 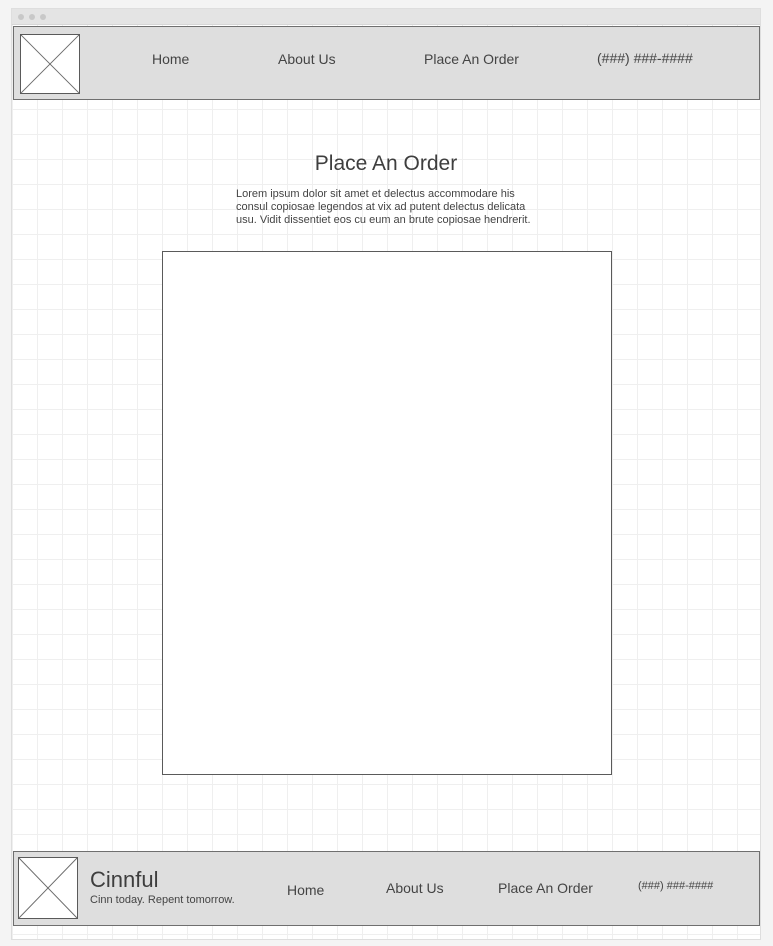 I want to click on logo-placeholder-icon, so click(x=50, y=64).